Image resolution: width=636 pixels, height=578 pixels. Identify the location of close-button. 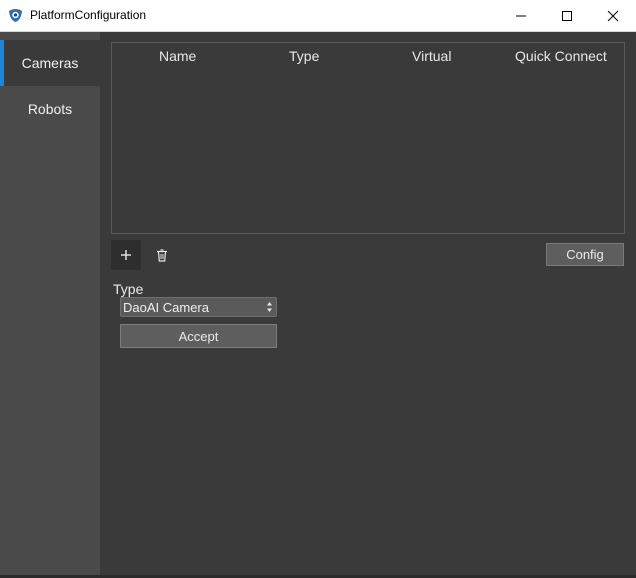
(613, 15).